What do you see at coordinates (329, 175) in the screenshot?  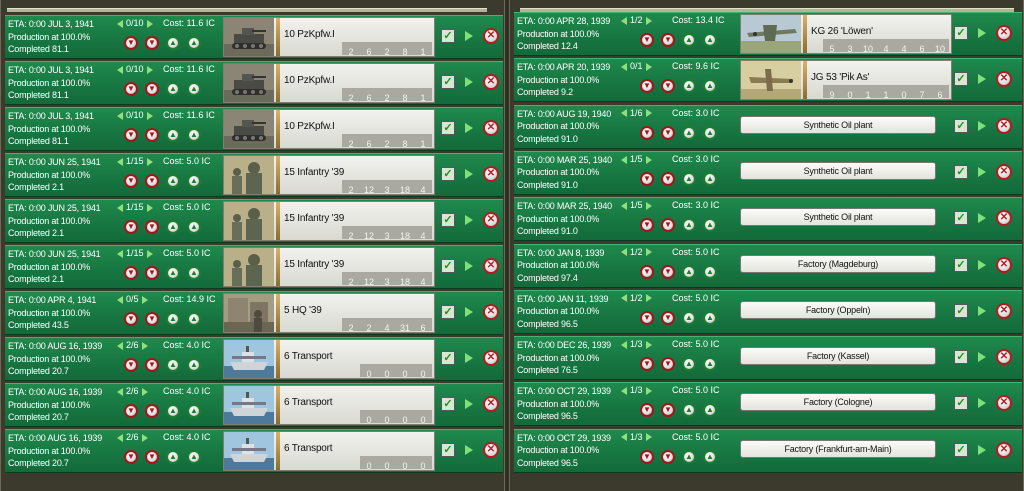 I see `unit-card: 15 Infantry '39 2 12 3 18 4` at bounding box center [329, 175].